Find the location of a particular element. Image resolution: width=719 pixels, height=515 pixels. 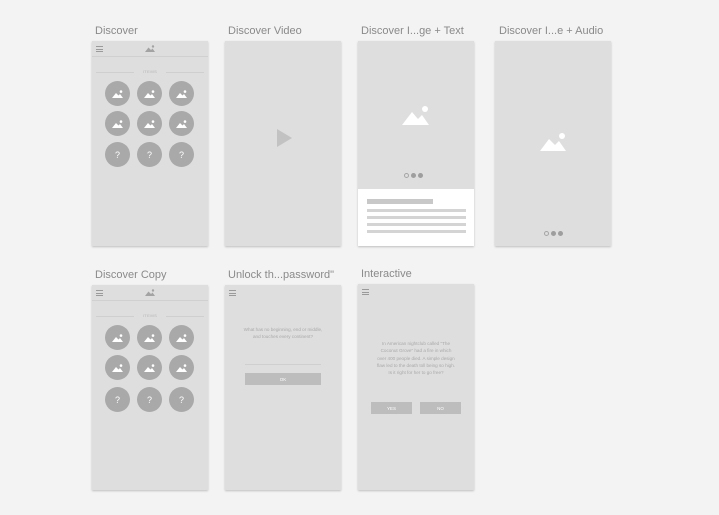

story-line: Is it right for her to go free? is located at coordinates (416, 373).